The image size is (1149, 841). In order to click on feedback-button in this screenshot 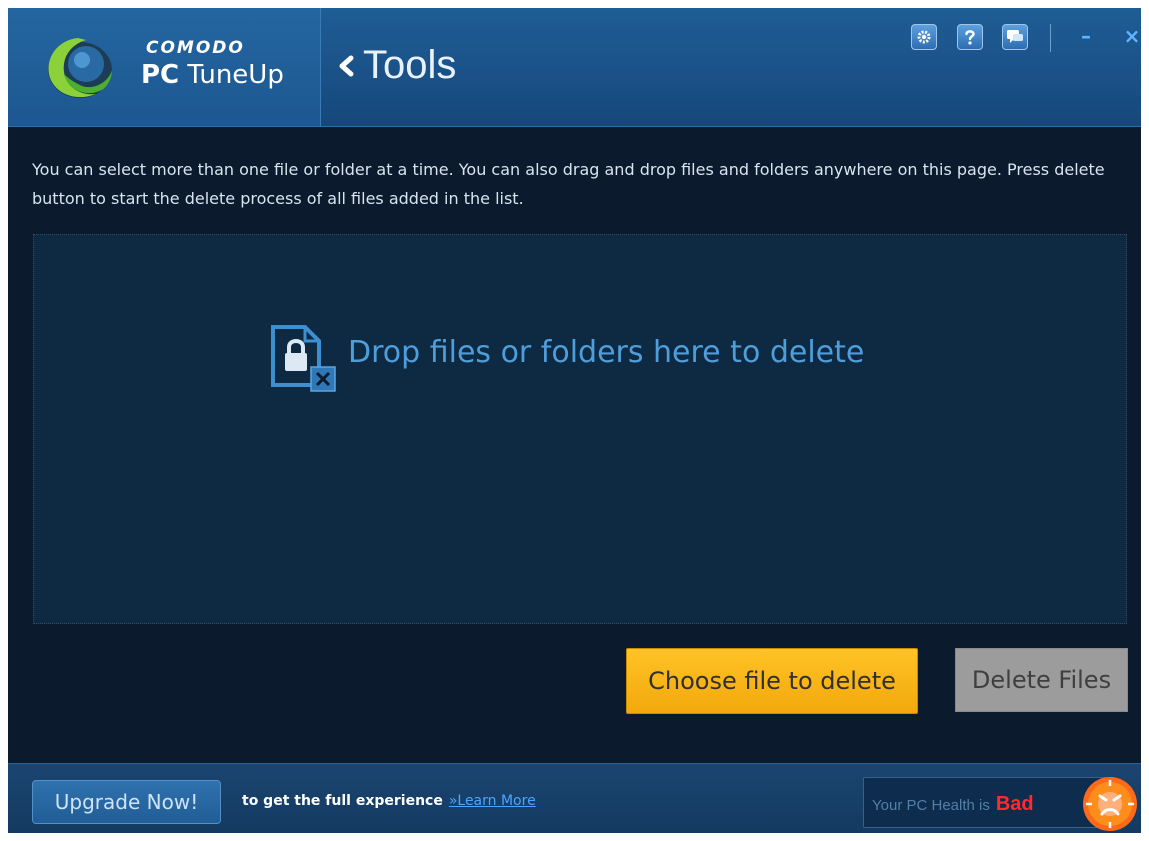, I will do `click(1015, 37)`.